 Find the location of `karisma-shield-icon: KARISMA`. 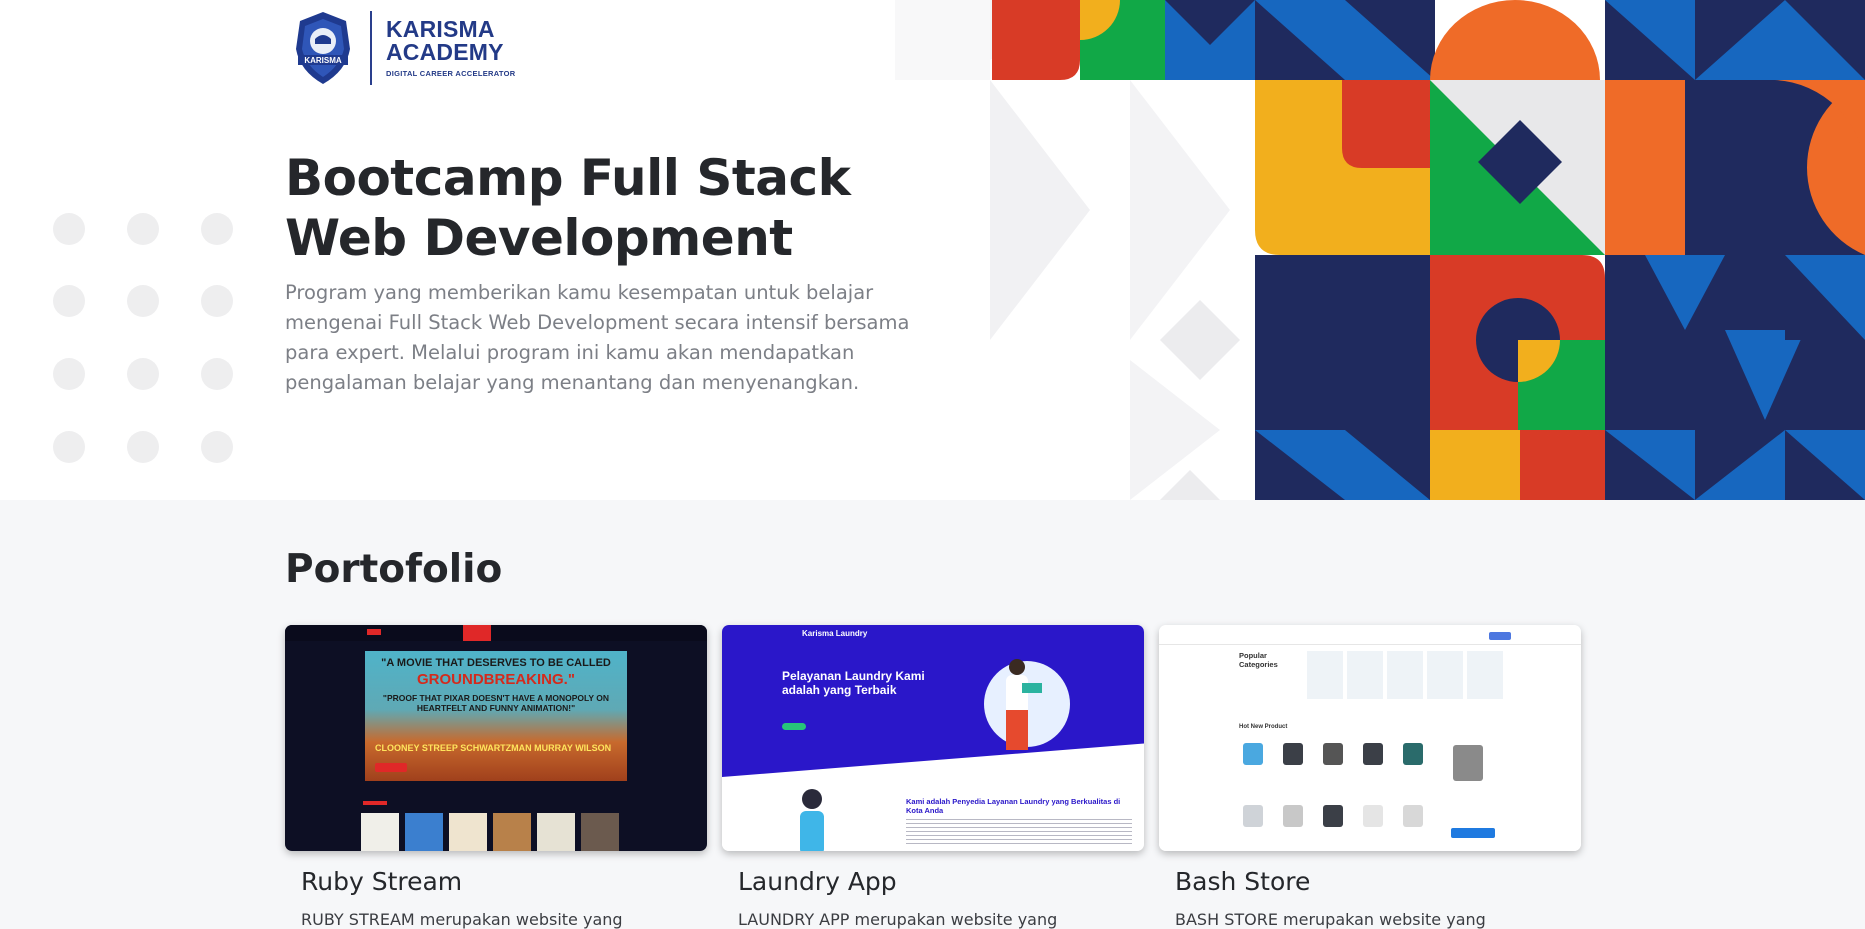

karisma-shield-icon: KARISMA is located at coordinates (323, 48).